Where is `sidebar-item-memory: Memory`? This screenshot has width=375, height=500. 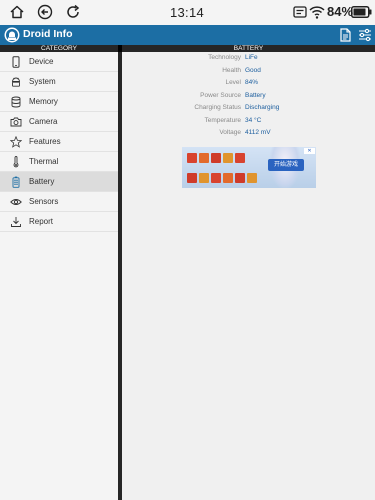
sidebar-item-memory: Memory is located at coordinates (59, 102).